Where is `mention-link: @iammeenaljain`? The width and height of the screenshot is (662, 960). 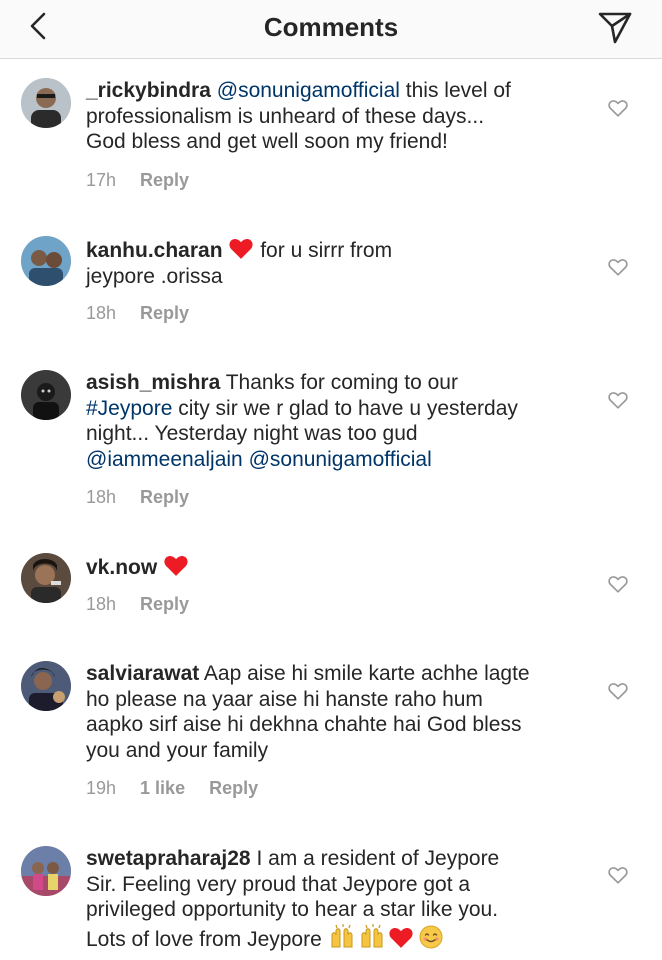
mention-link: @iammeenaljain is located at coordinates (164, 459).